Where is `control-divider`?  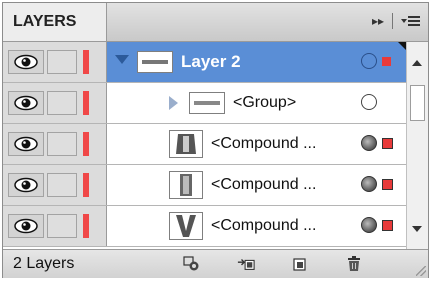
control-divider is located at coordinates (392, 21).